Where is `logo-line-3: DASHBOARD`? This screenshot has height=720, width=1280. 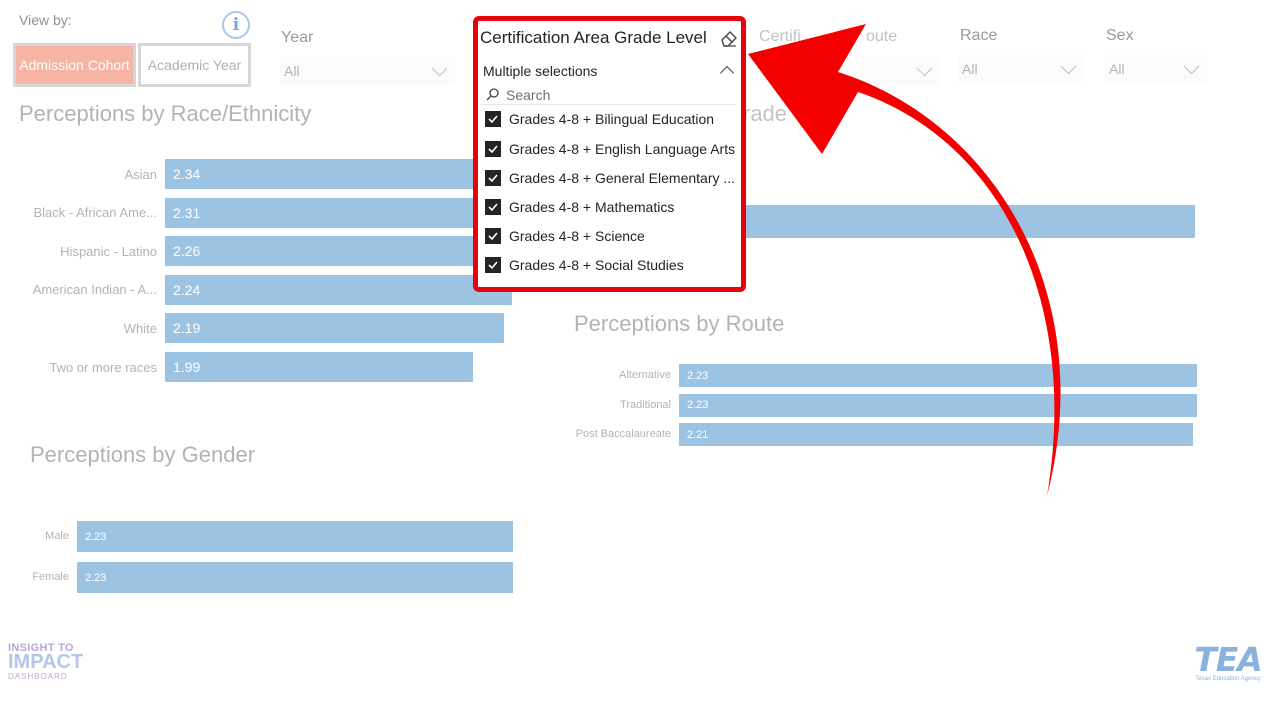 logo-line-3: DASHBOARD is located at coordinates (38, 676).